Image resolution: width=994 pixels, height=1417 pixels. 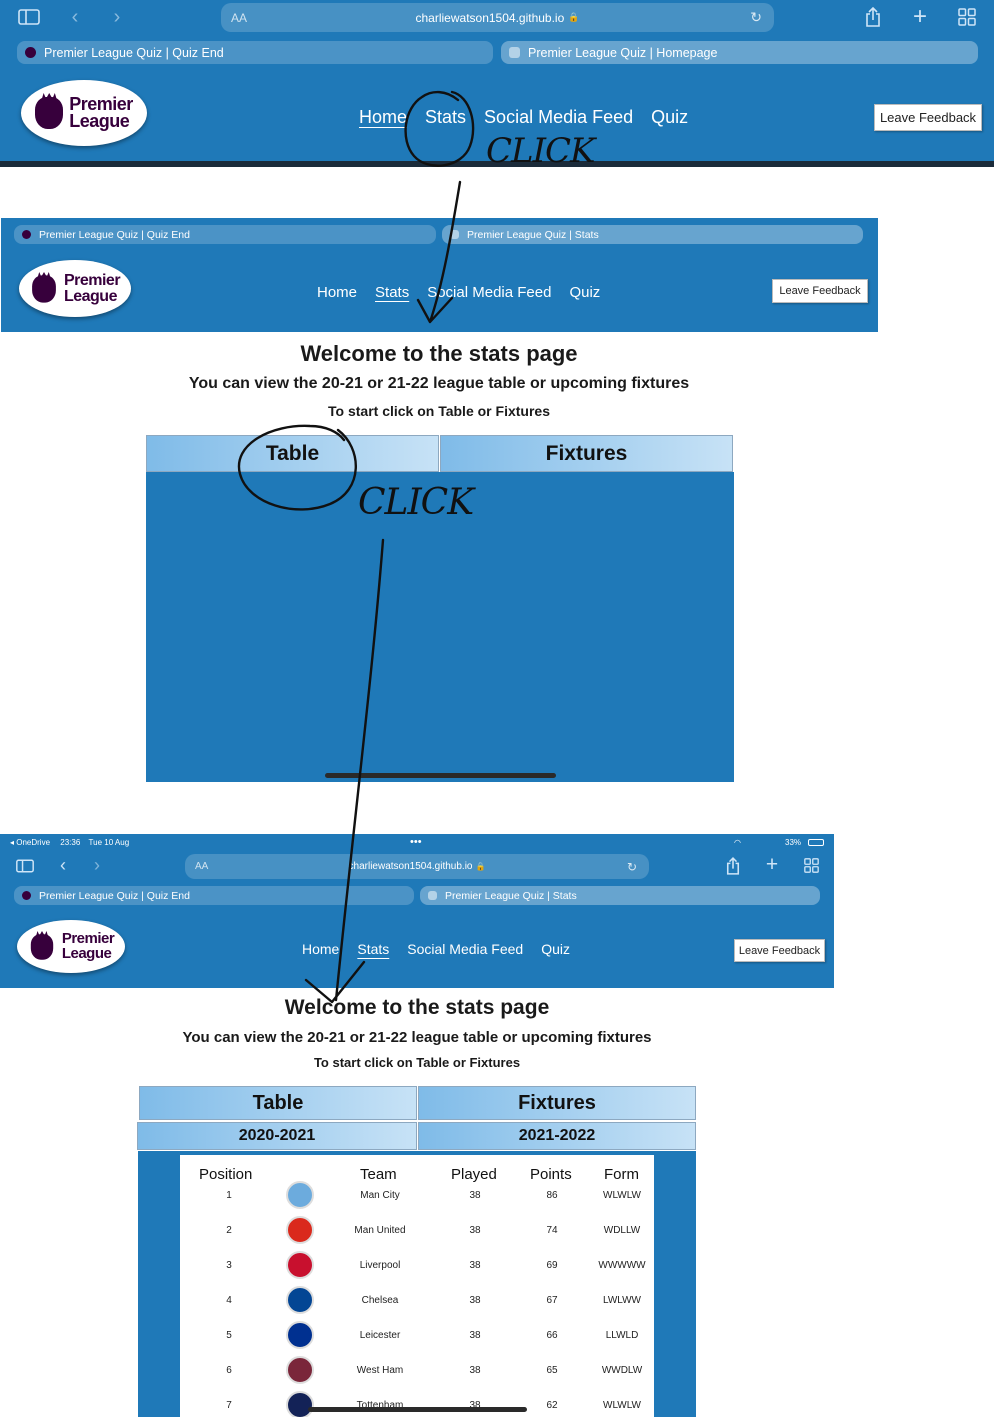 I want to click on table-row: 1 Man City 38 86 WLWLW, so click(x=417, y=1195).